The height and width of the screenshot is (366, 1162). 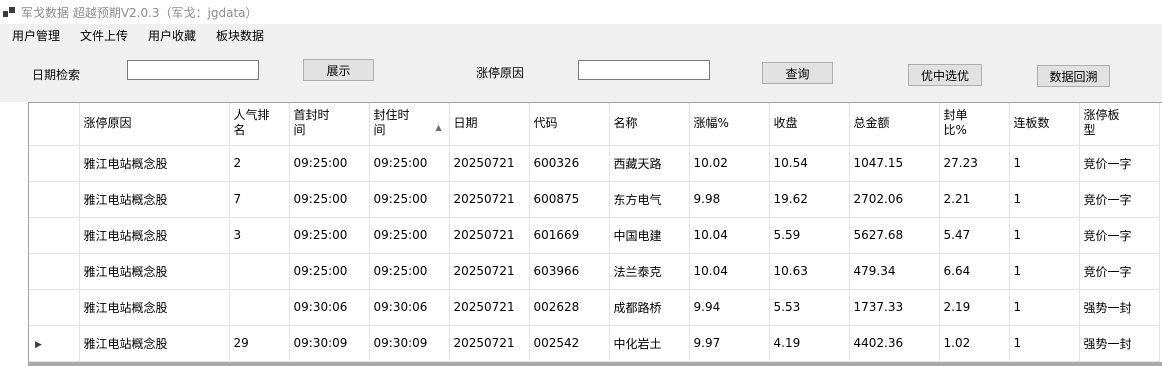 I want to click on cell-name: 中国电建, so click(x=649, y=235).